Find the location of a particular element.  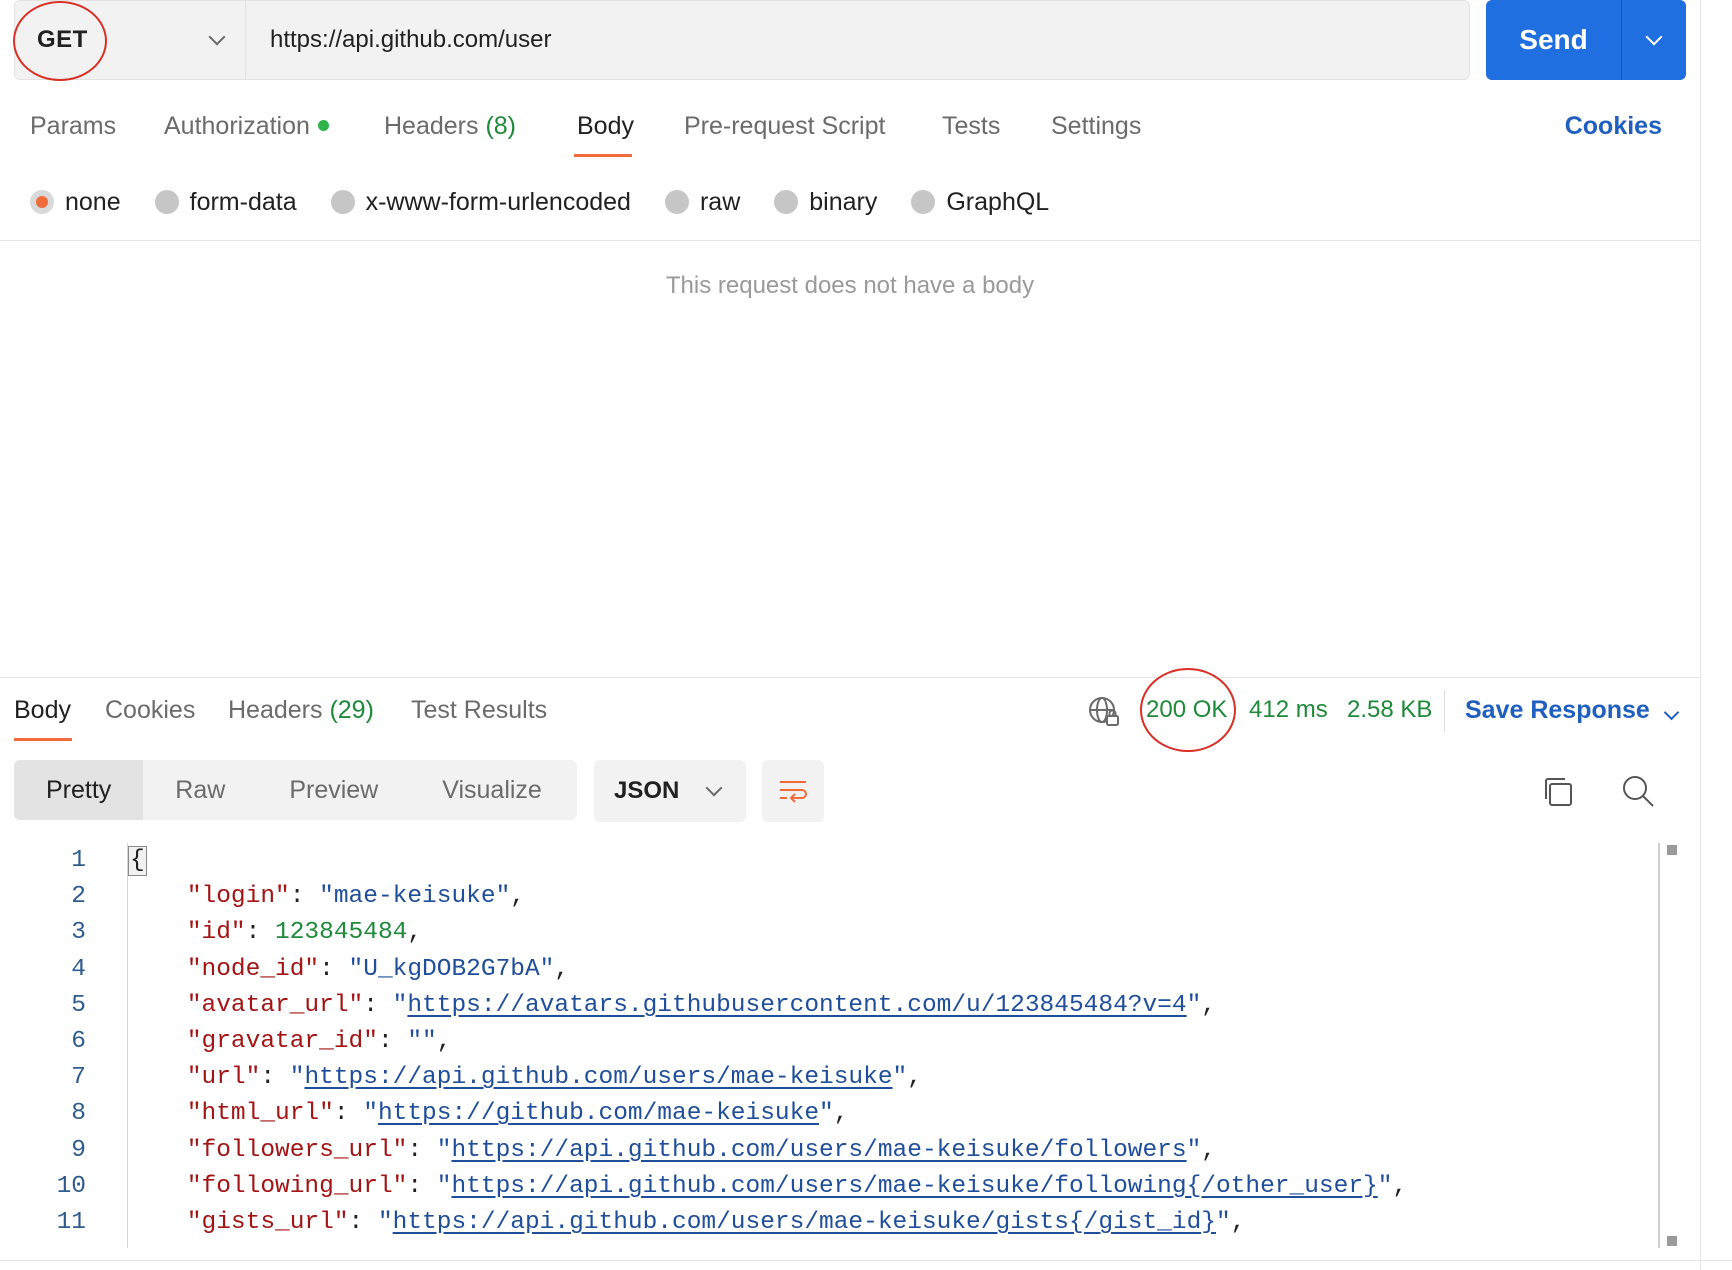

search-icon is located at coordinates (1638, 791).